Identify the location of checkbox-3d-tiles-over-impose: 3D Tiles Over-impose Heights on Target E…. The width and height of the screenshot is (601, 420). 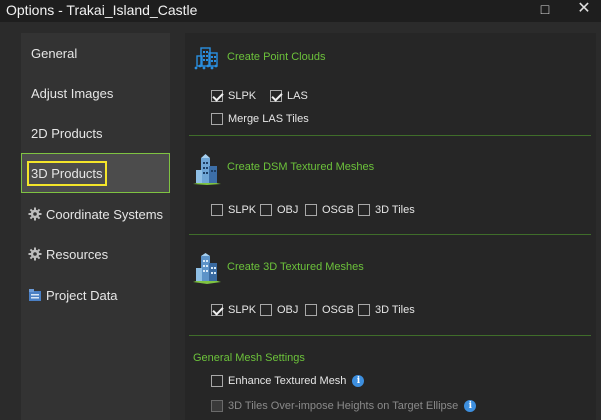
(344, 406).